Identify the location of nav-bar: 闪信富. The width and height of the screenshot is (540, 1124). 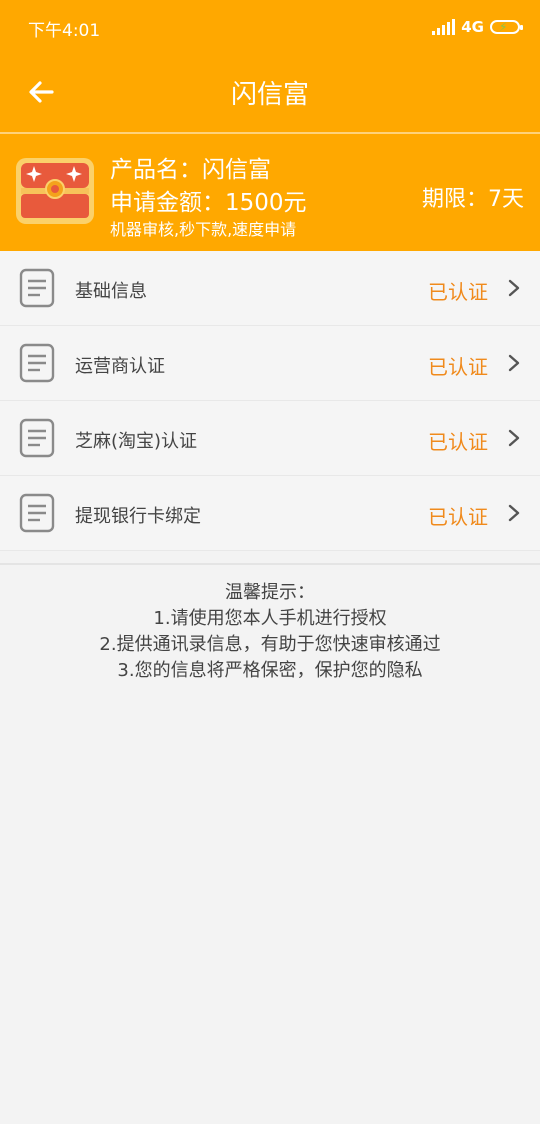
(270, 92).